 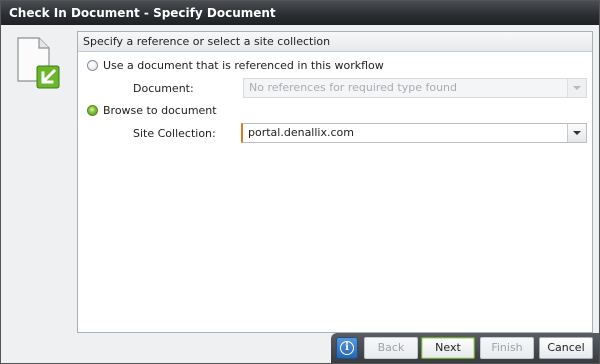 I want to click on site-collection-value: portal.denallix.com, so click(x=301, y=132).